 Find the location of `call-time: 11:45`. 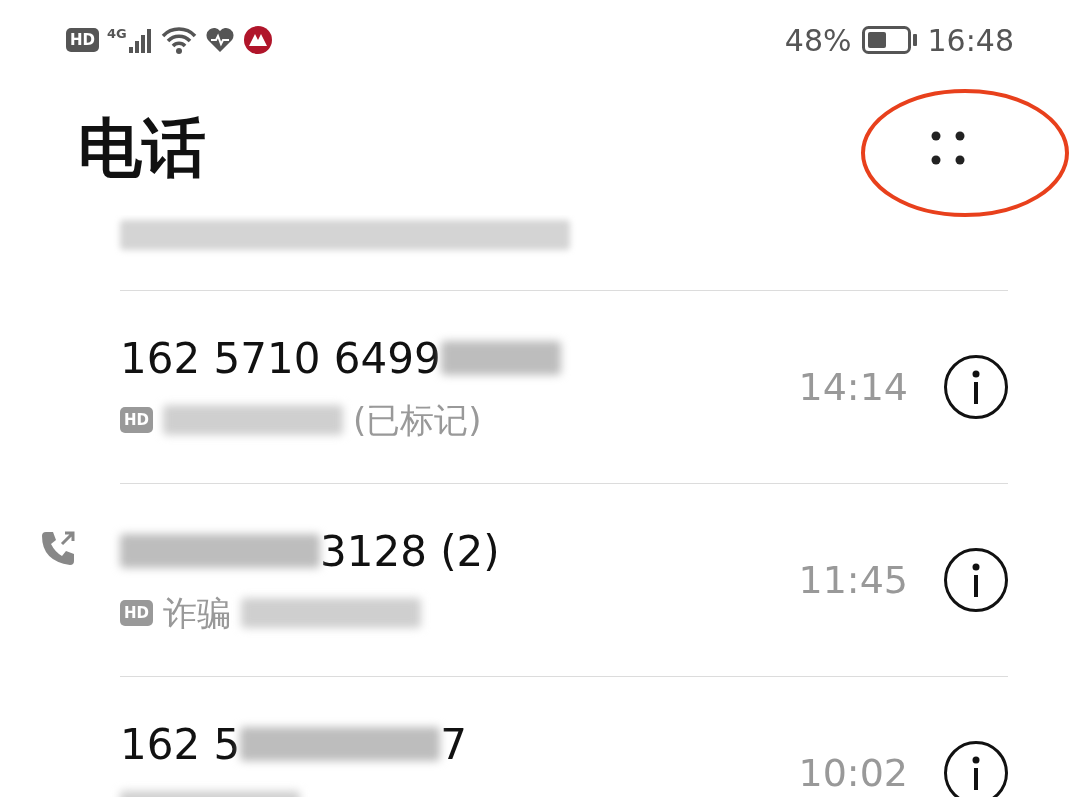

call-time: 11:45 is located at coordinates (853, 580).